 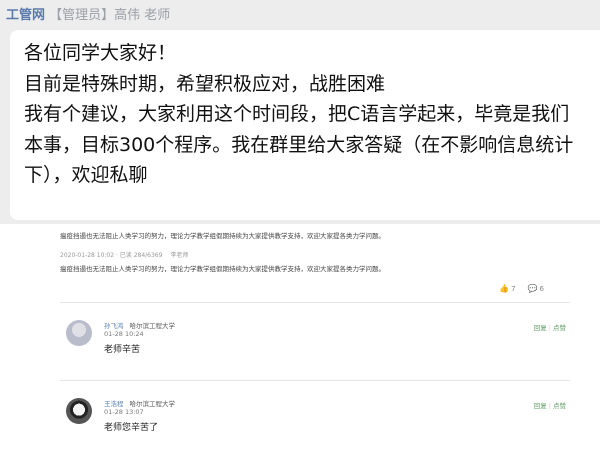 I want to click on sender-name: 【管理员】高伟 老师, so click(x=110, y=15).